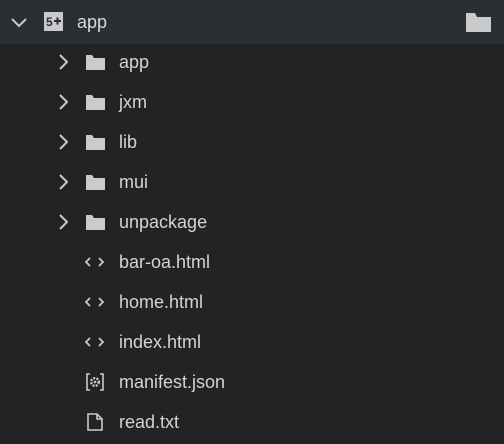 The image size is (504, 444). Describe the element at coordinates (252, 262) in the screenshot. I see `tree-item-bar-oa-html: bar-oa.html` at that location.